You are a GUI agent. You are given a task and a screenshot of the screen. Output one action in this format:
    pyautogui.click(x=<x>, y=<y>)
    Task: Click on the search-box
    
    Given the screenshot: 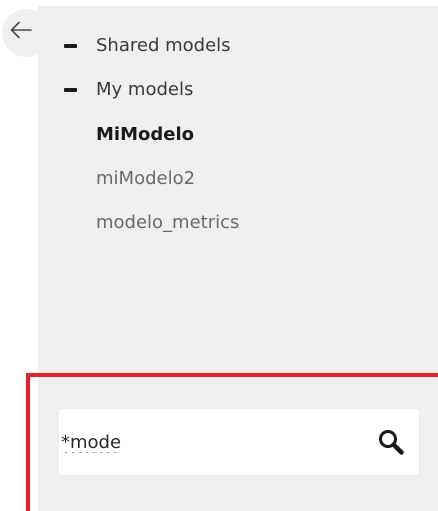 What is the action you would take?
    pyautogui.click(x=239, y=442)
    